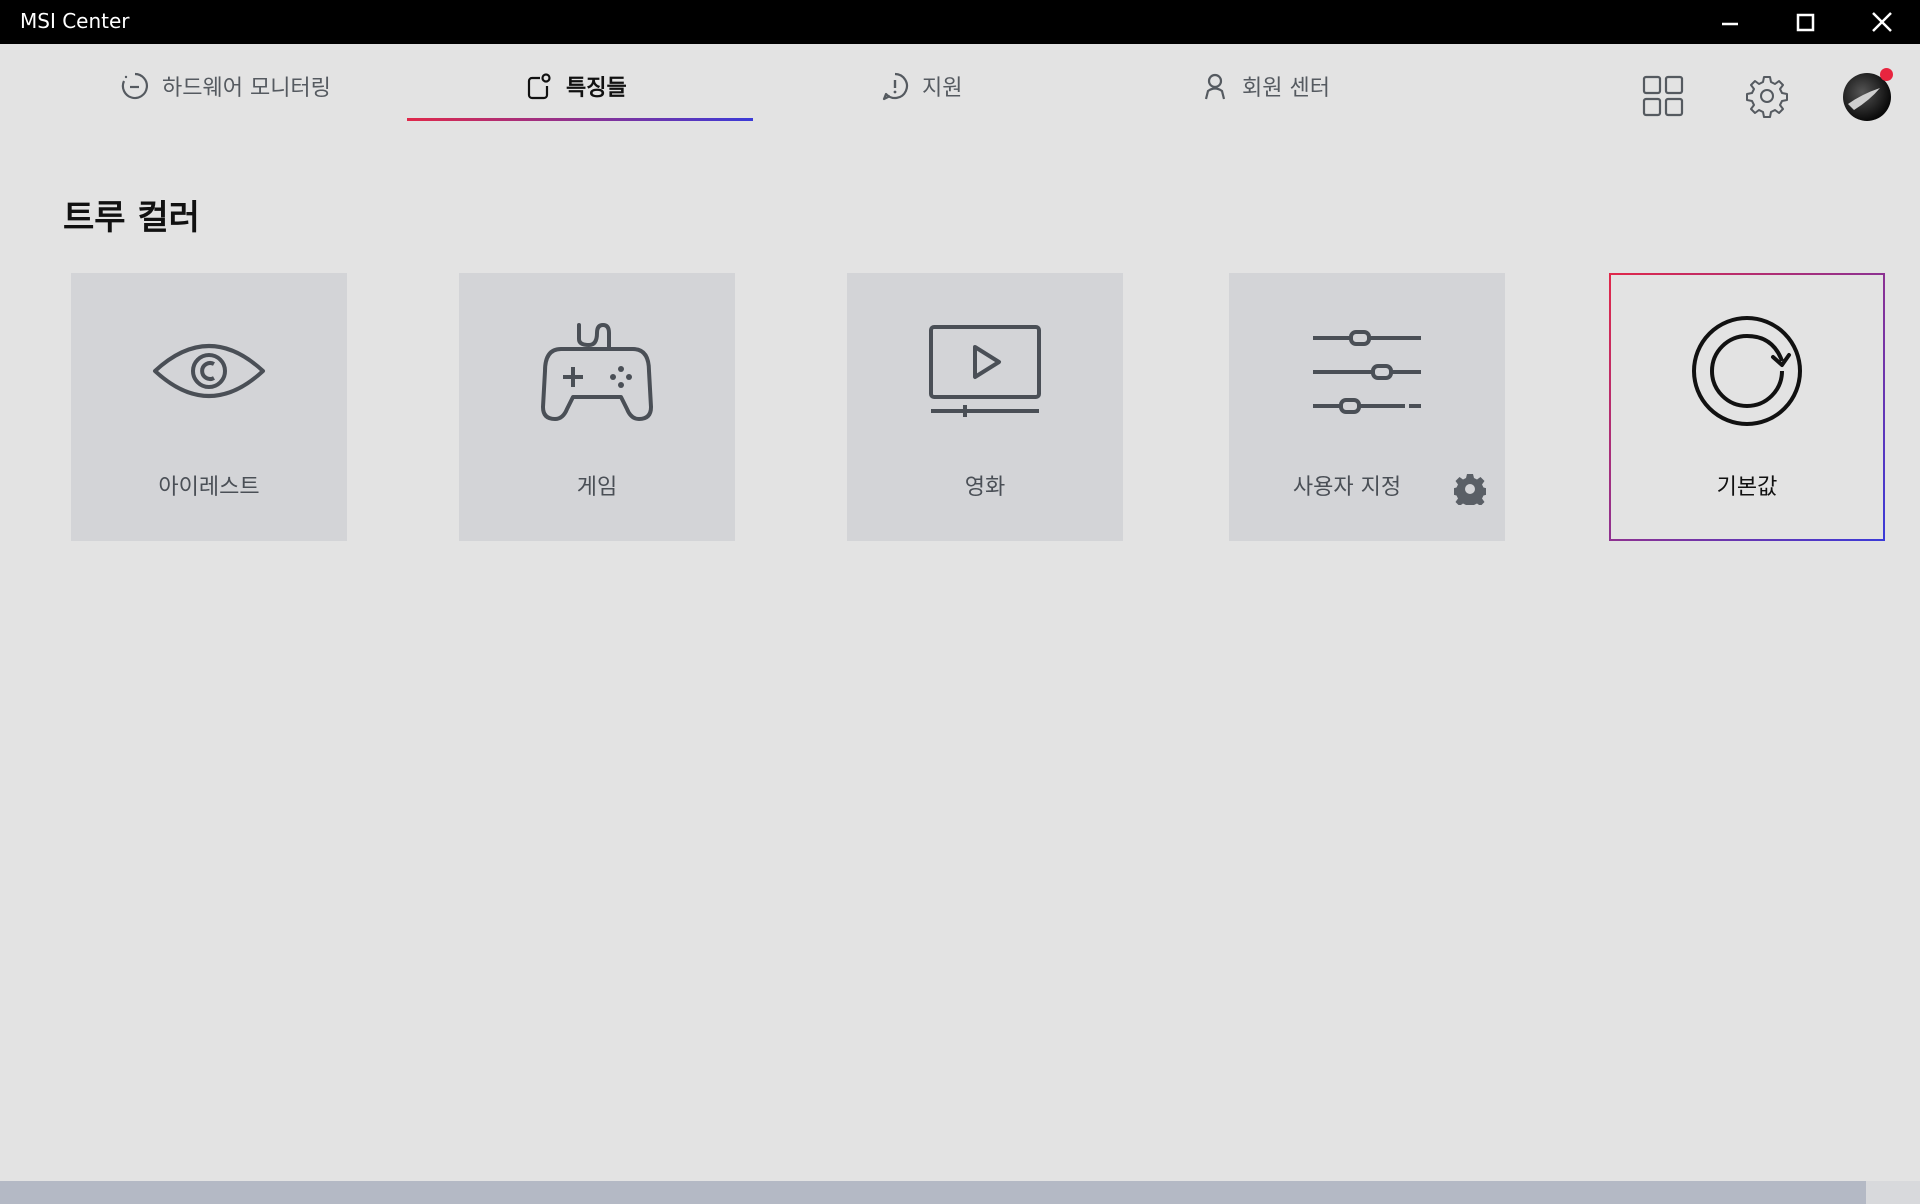 The height and width of the screenshot is (1204, 1920). What do you see at coordinates (1747, 487) in the screenshot?
I see `mode-label: 기본값` at bounding box center [1747, 487].